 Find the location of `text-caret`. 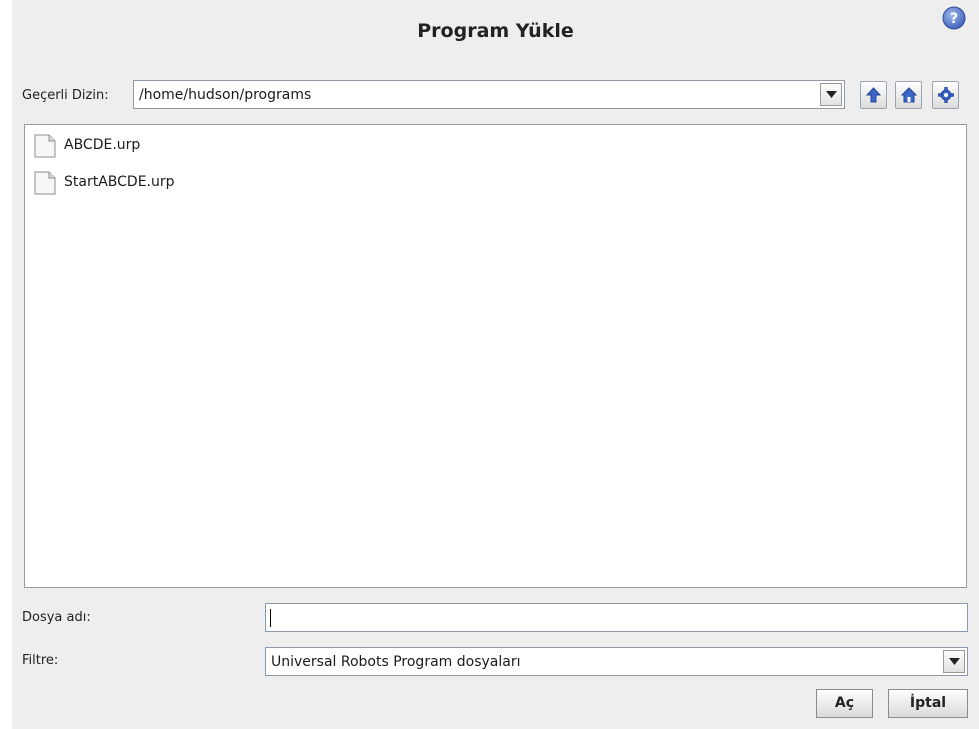

text-caret is located at coordinates (270, 618).